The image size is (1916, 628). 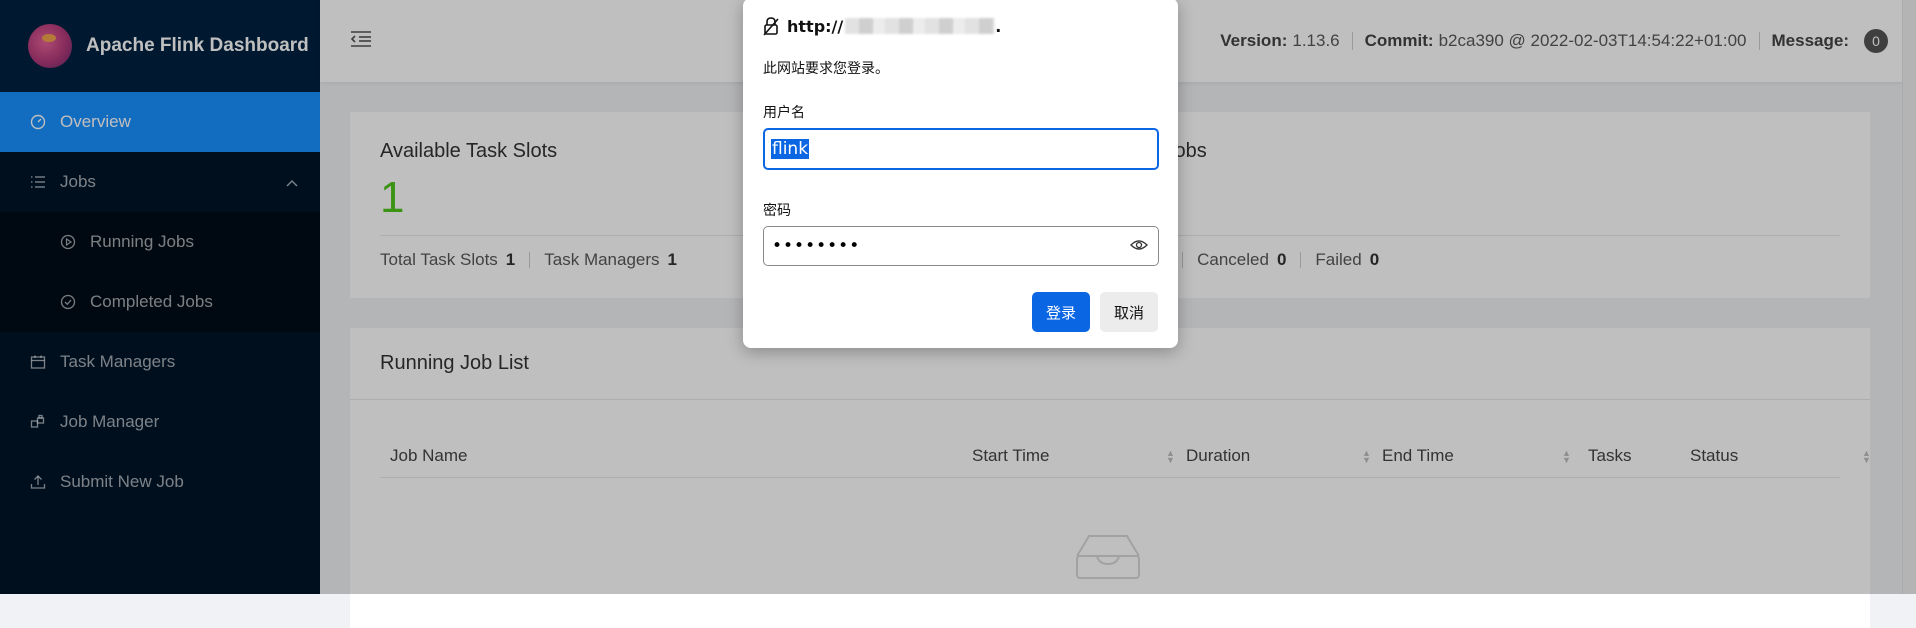 What do you see at coordinates (784, 113) in the screenshot?
I see `username-label: 用户名` at bounding box center [784, 113].